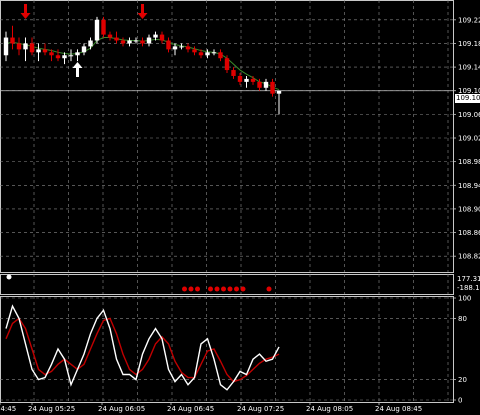 This screenshot has width=480, height=415. Describe the element at coordinates (469, 233) in the screenshot. I see `price-label: 108.86` at that location.